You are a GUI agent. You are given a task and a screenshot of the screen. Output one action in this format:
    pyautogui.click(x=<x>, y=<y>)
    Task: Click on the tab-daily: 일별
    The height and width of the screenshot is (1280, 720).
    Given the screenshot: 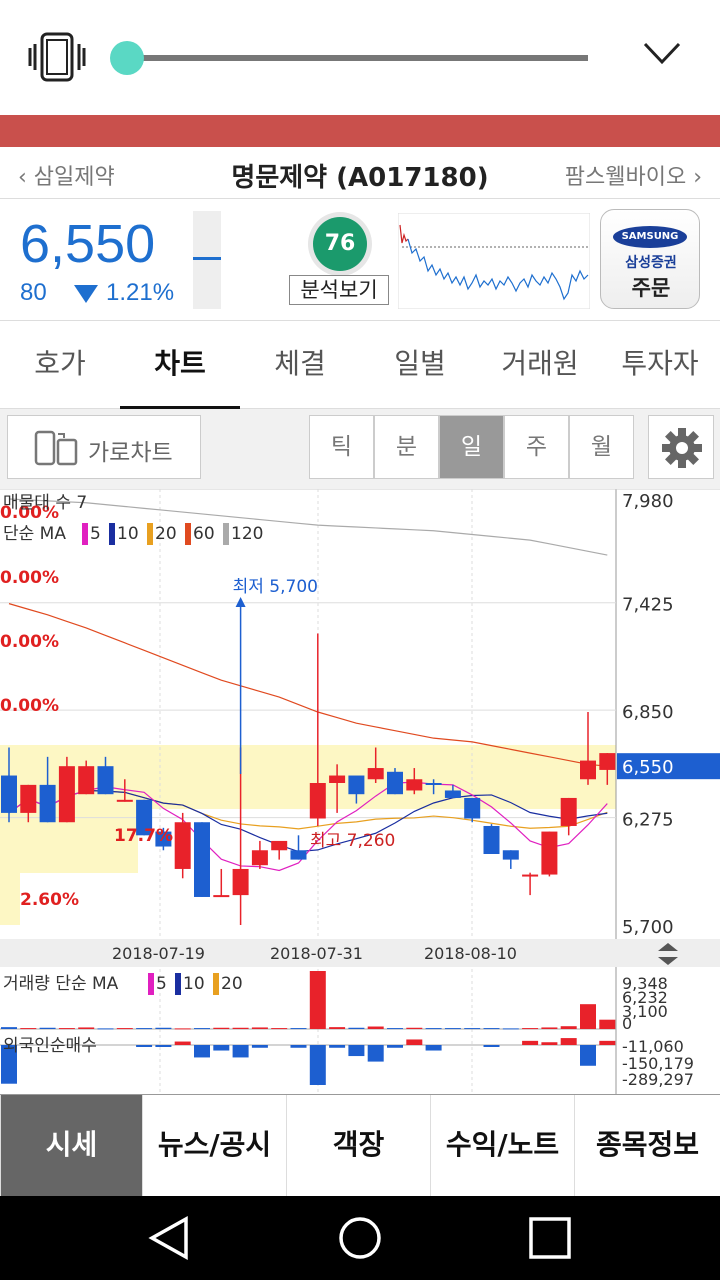 What is the action you would take?
    pyautogui.click(x=420, y=365)
    